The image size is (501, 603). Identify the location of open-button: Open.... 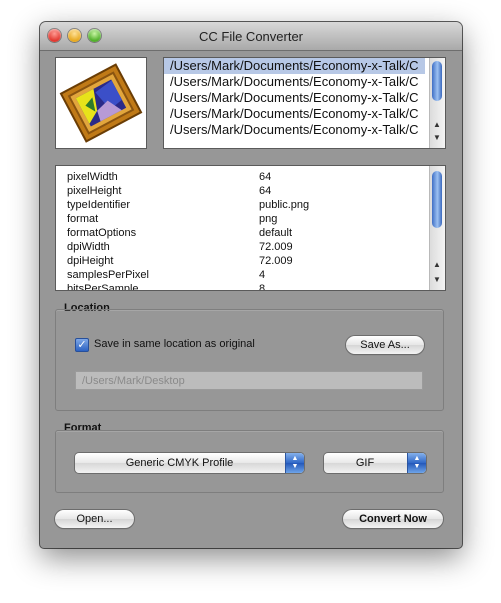
(94, 519).